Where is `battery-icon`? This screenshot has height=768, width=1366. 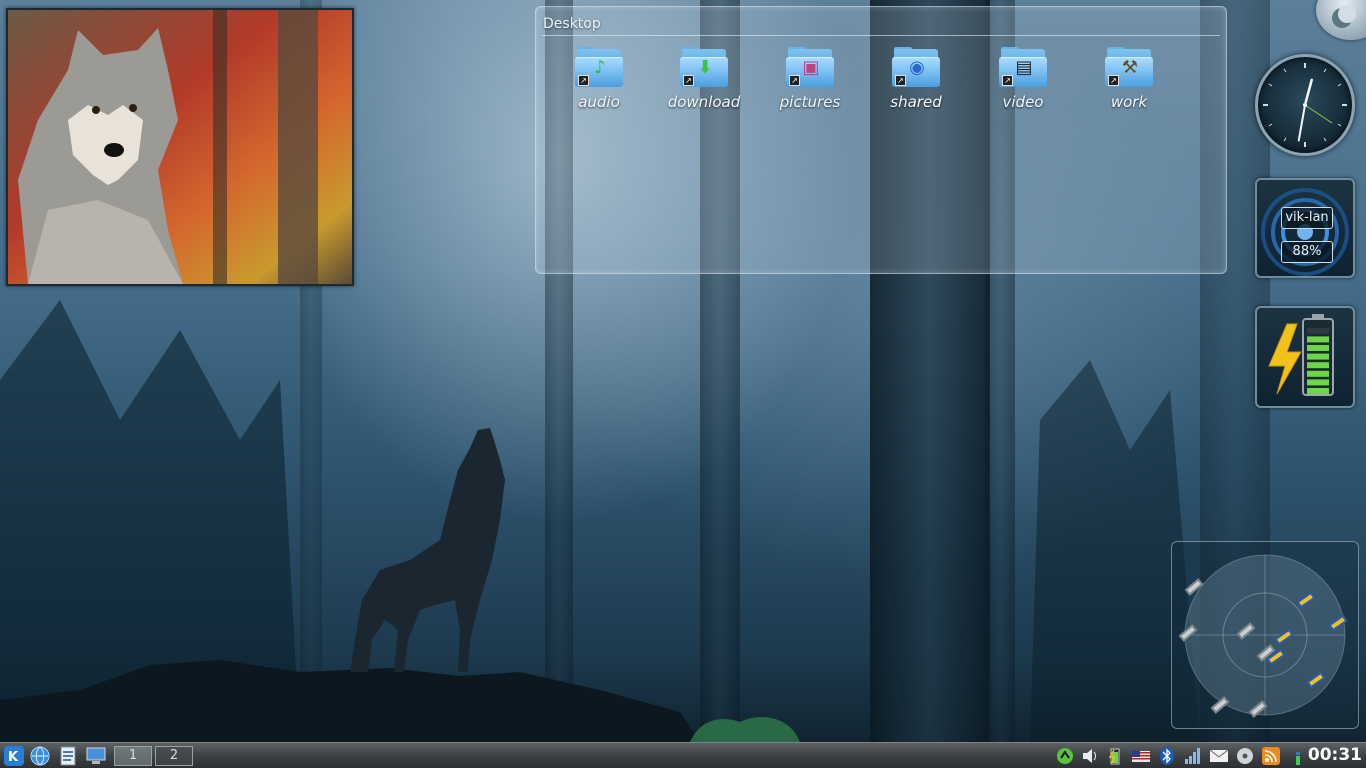
battery-icon is located at coordinates (1115, 756).